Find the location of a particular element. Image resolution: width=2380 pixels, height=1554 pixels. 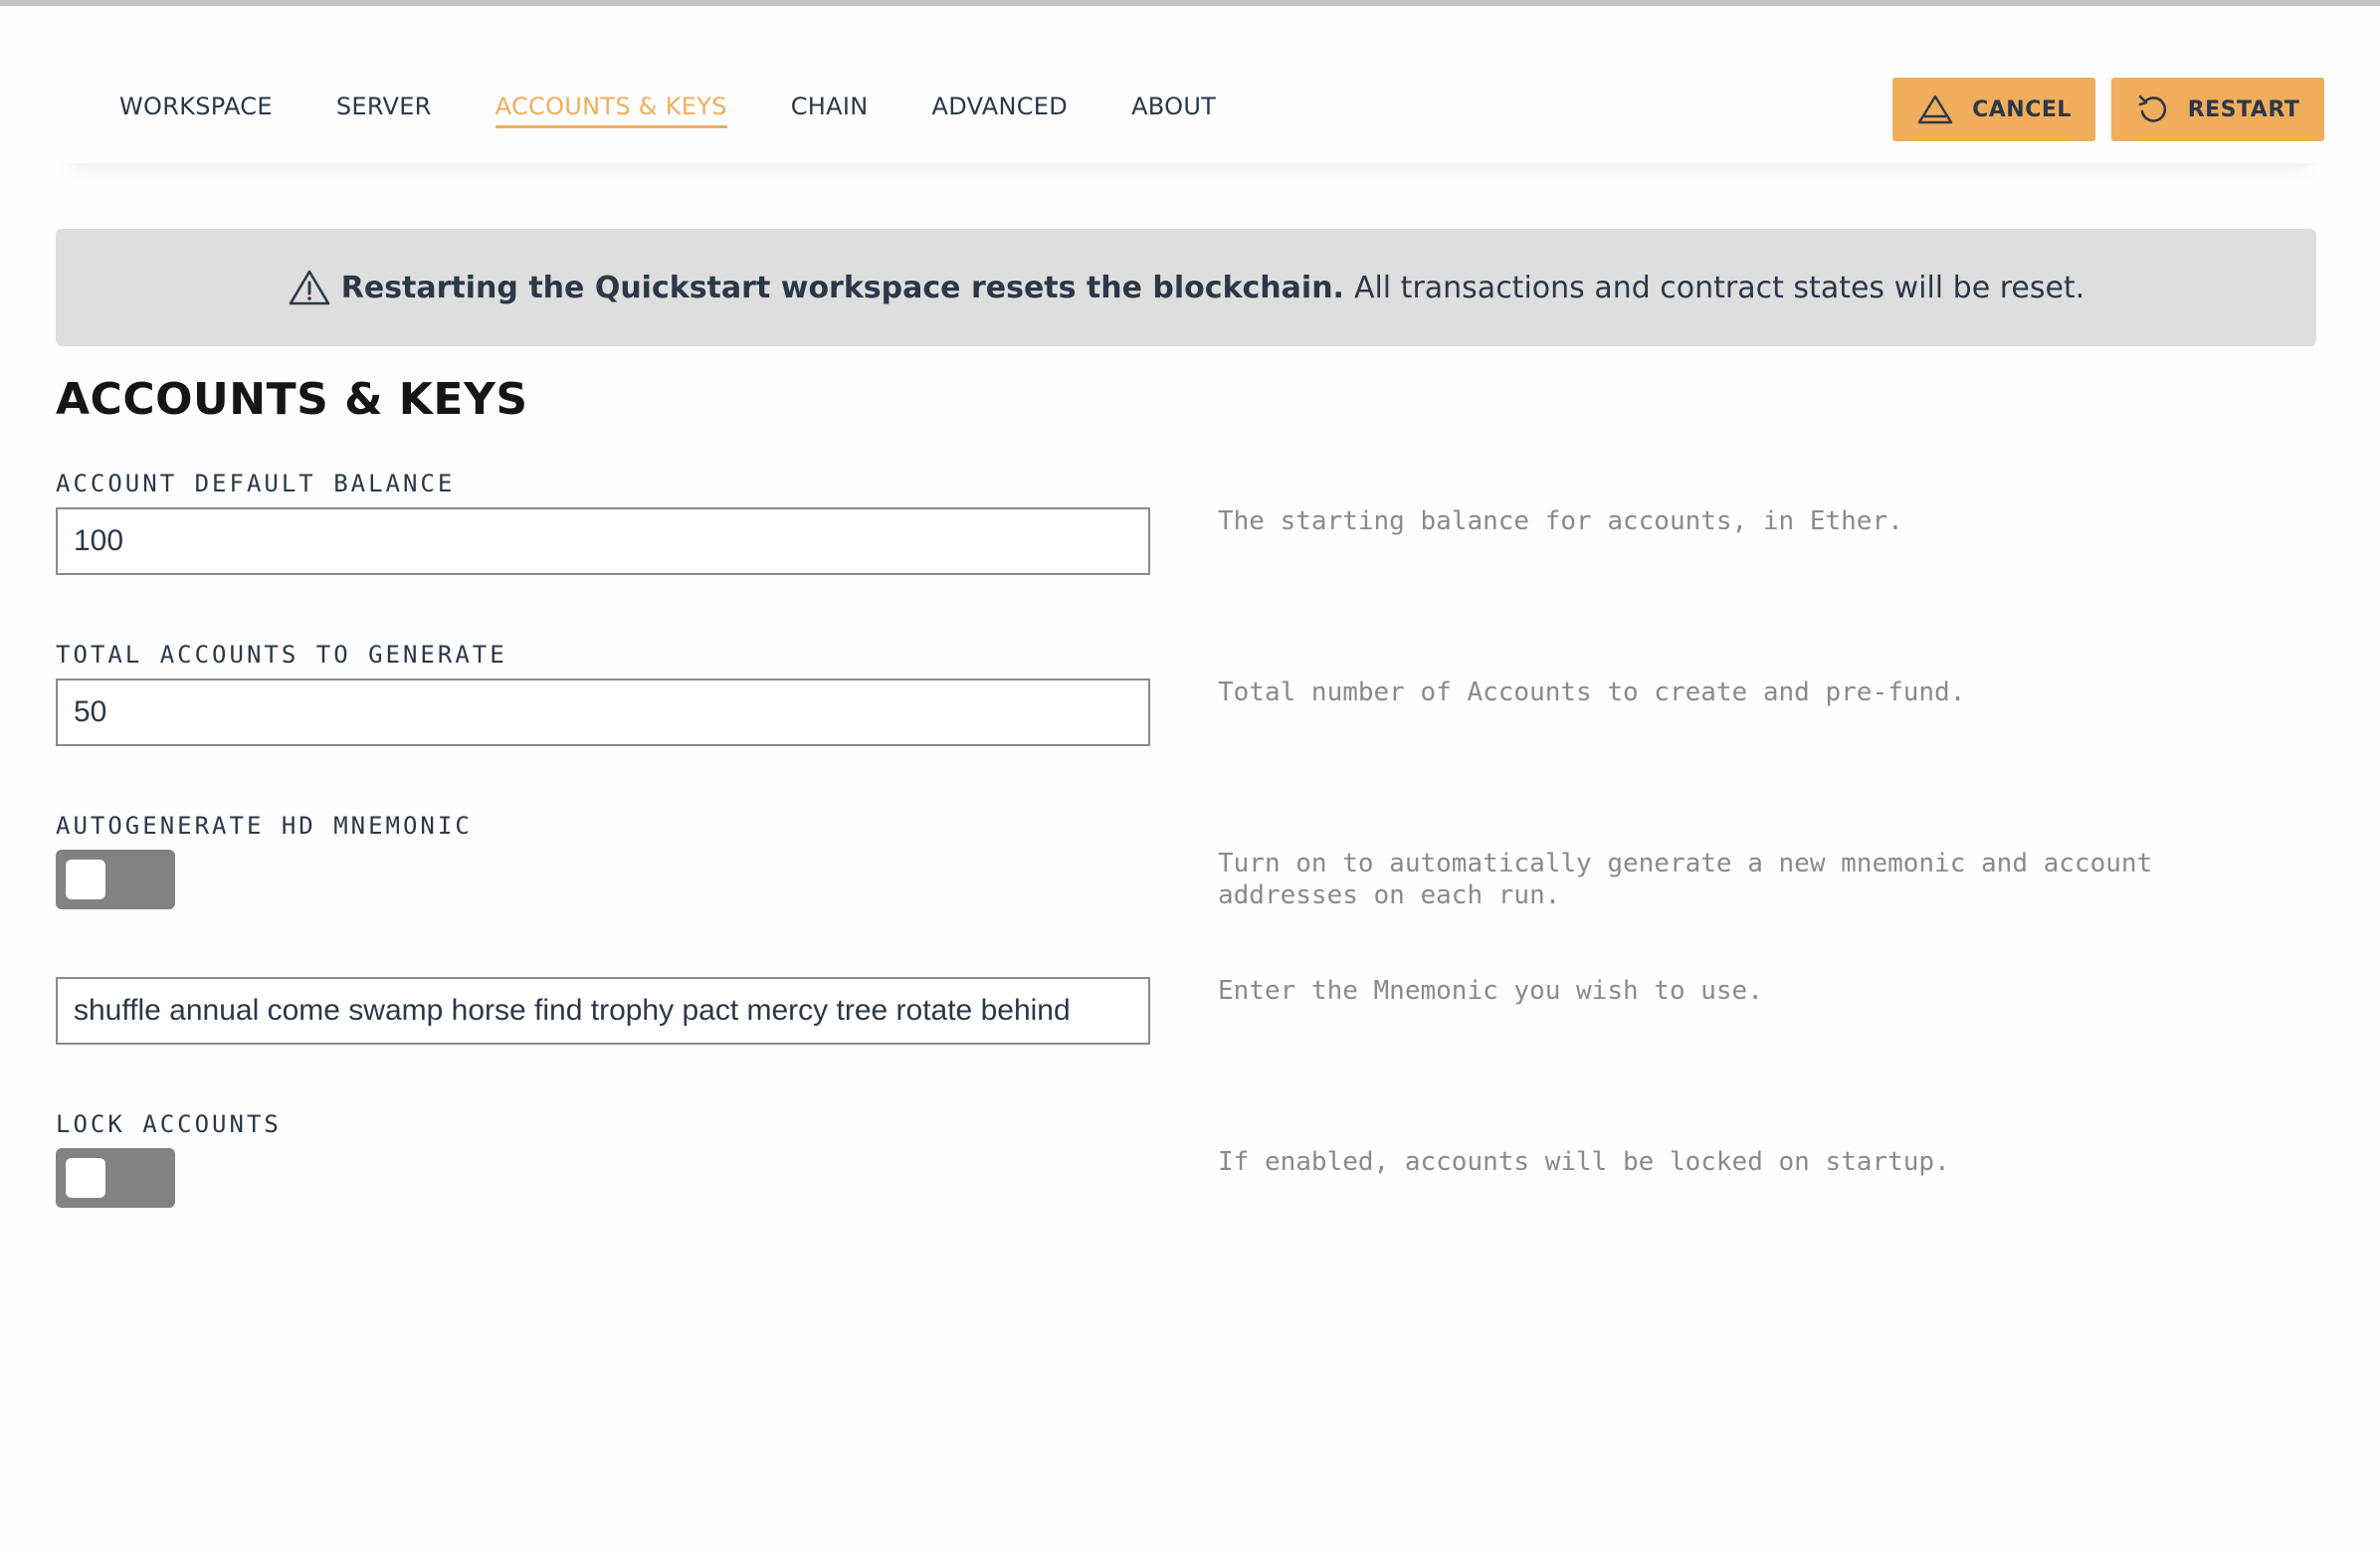

balance-label: ACCOUNT DEFAULT BALANCE is located at coordinates (256, 483).